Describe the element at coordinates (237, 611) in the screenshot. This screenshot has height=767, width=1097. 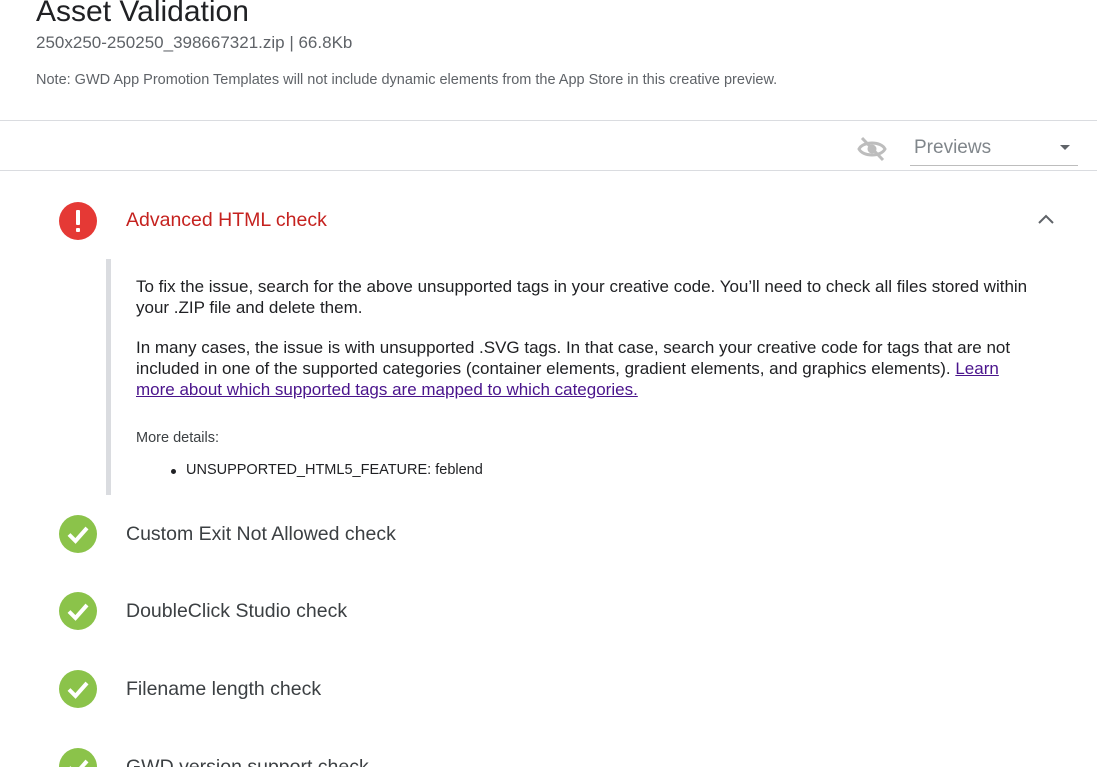
I see `check-label: DoubleClick Studio check` at that location.